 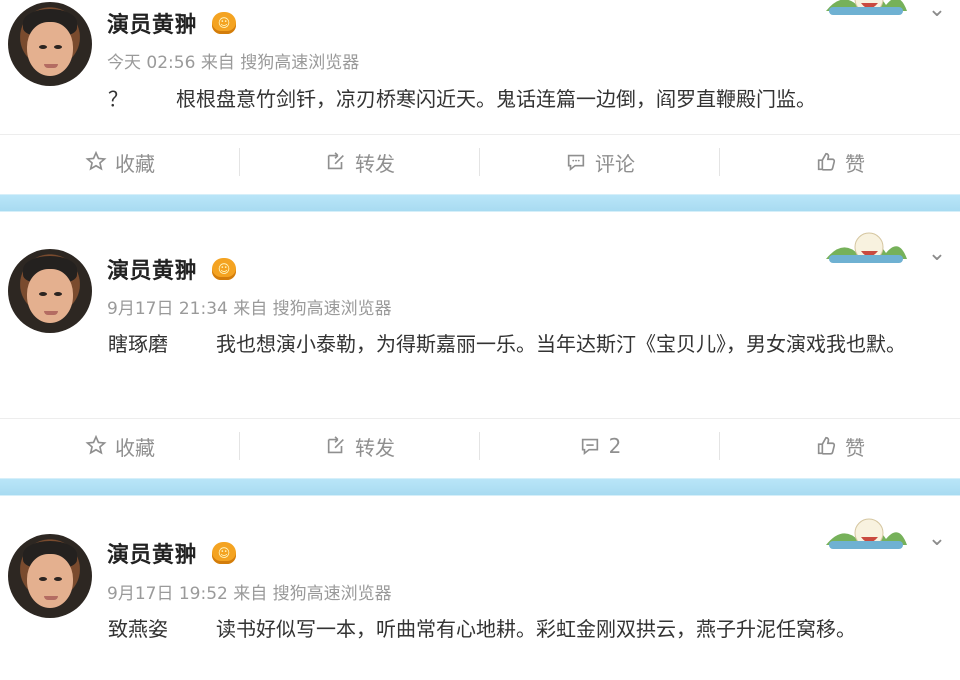 I want to click on post-meta: 今天 02:56 来自 搜狗高速浏览器, so click(x=233, y=60).